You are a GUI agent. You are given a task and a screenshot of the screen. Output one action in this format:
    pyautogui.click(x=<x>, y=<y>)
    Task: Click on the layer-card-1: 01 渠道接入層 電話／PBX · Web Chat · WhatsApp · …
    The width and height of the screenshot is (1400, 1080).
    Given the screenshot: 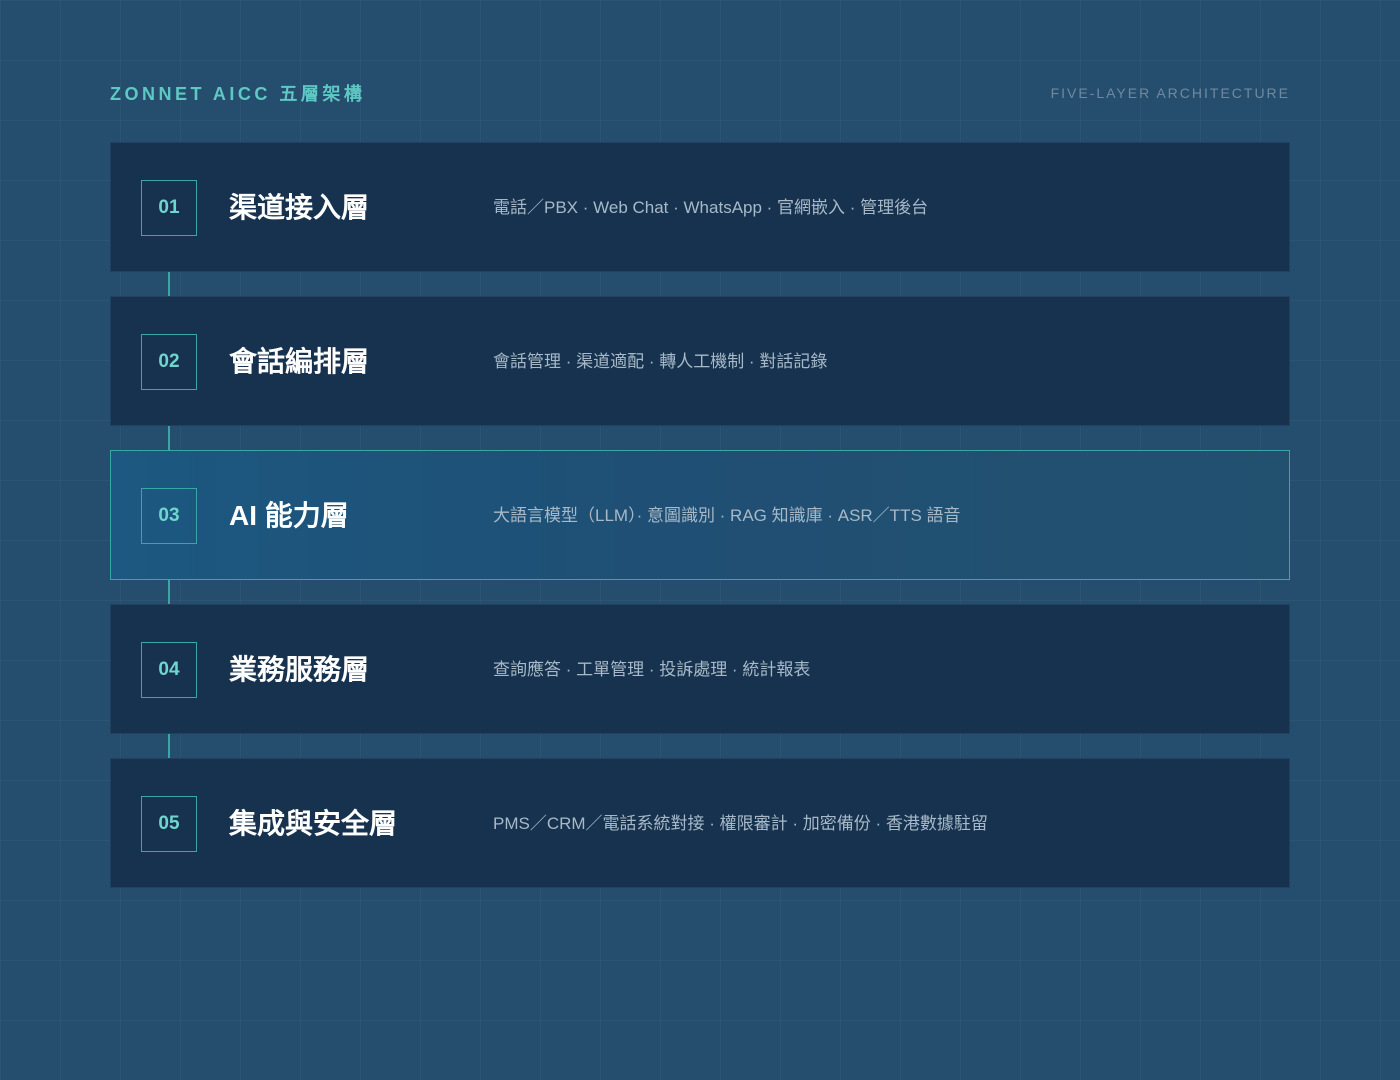 What is the action you would take?
    pyautogui.click(x=700, y=207)
    